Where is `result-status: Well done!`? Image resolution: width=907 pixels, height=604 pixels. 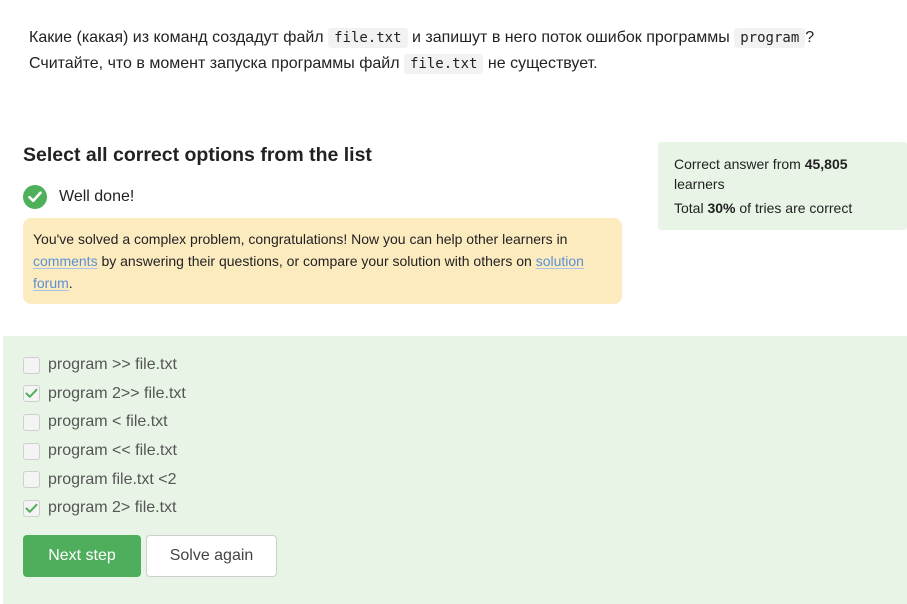 result-status: Well done! is located at coordinates (78, 197).